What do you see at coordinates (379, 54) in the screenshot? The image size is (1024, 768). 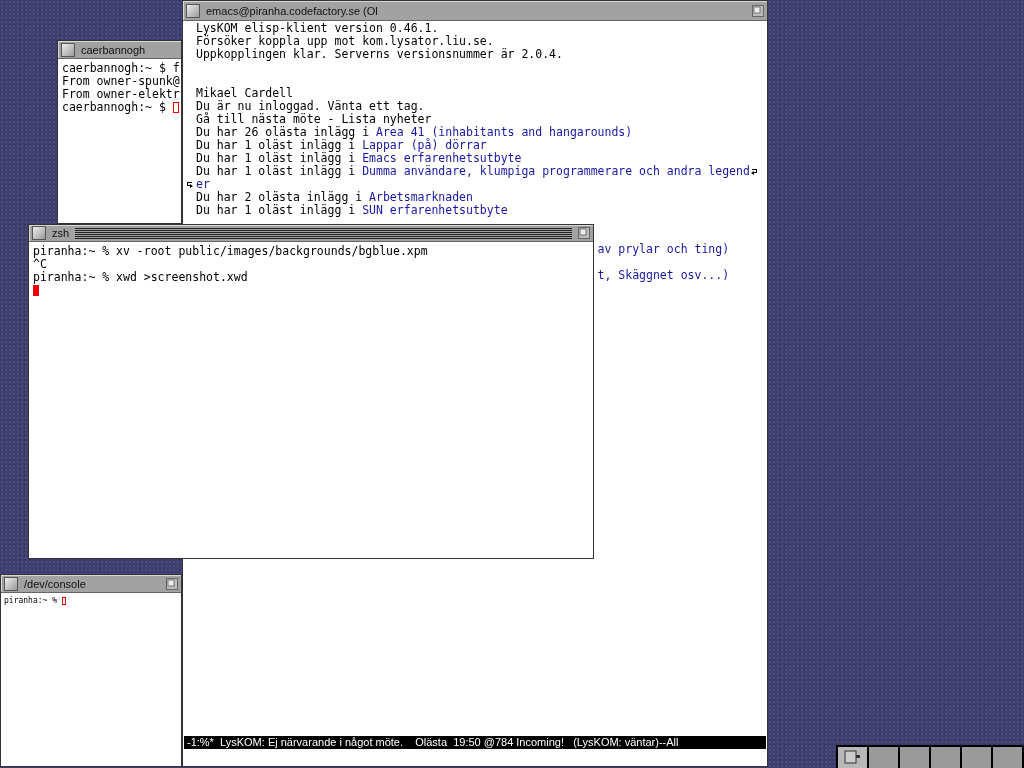 I see `buffer-text: Uppkopplingen klar. Serverns versionsnummer är 2.0.4.` at bounding box center [379, 54].